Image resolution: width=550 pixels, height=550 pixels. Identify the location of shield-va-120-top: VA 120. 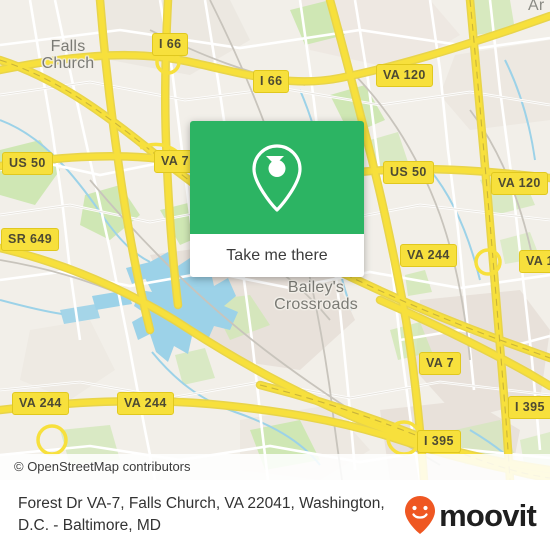
(404, 75).